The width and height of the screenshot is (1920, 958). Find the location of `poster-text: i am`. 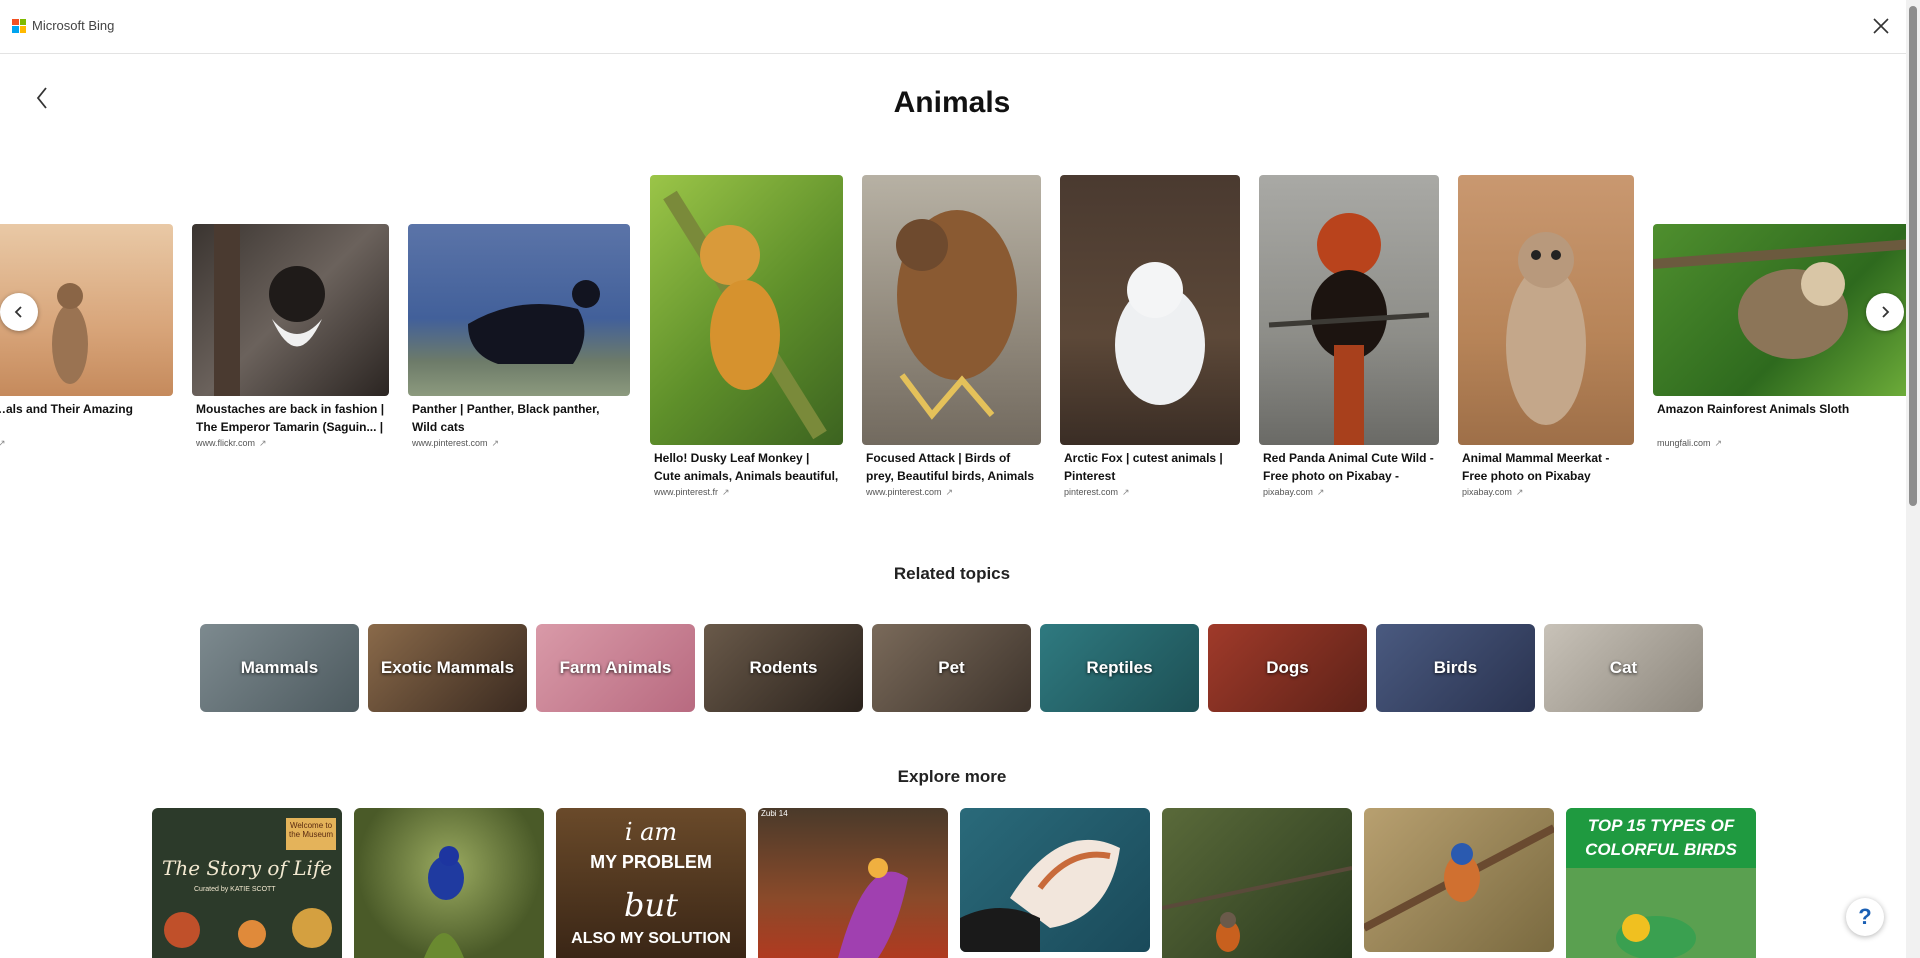

poster-text: i am is located at coordinates (651, 832).